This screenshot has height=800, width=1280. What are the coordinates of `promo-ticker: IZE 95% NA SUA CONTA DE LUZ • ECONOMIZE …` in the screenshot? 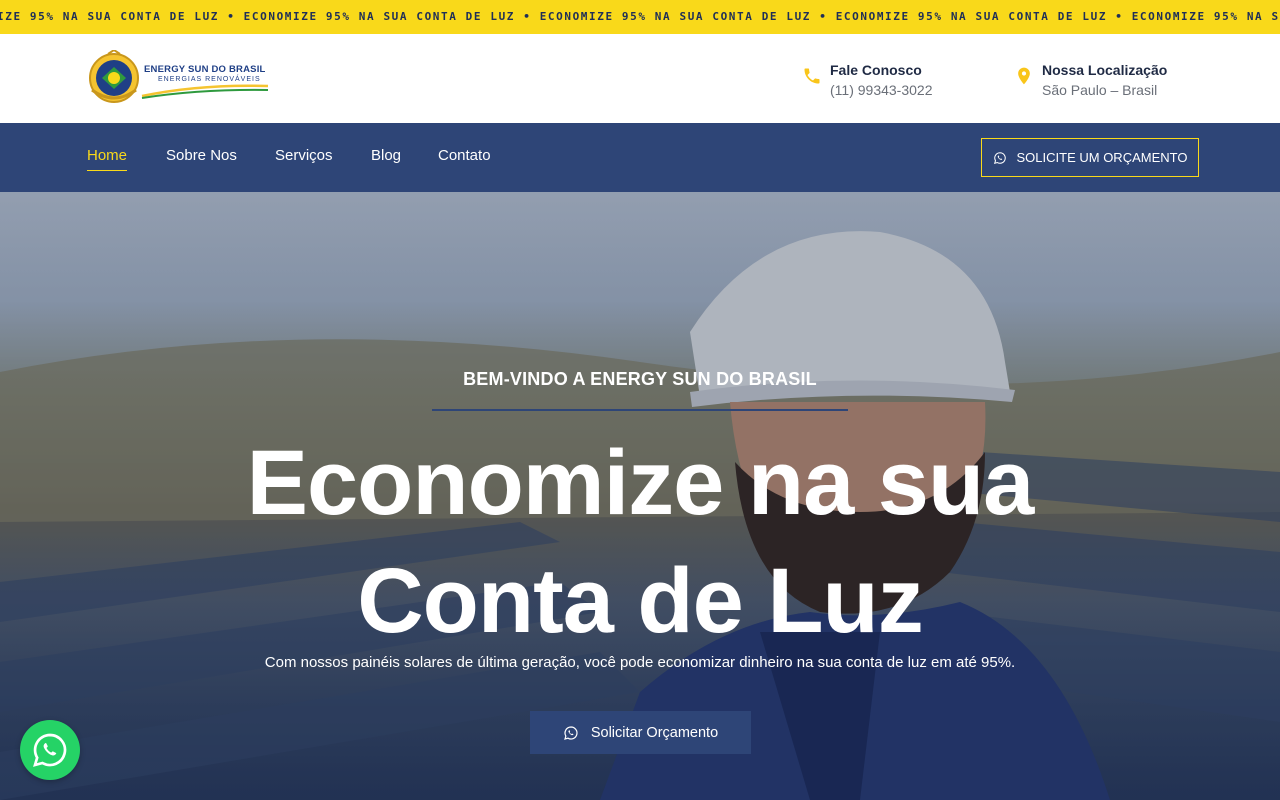 It's located at (640, 17).